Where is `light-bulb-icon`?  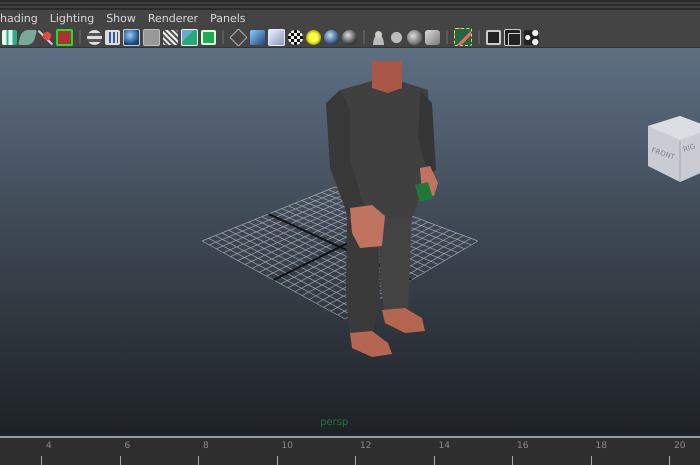 light-bulb-icon is located at coordinates (313, 37).